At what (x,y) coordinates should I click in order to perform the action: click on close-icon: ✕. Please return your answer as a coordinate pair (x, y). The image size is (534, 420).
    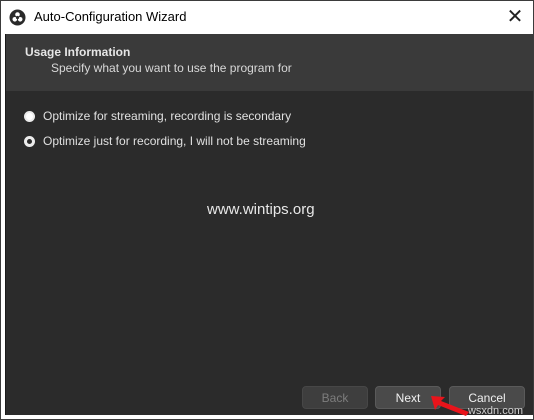
    Looking at the image, I should click on (515, 17).